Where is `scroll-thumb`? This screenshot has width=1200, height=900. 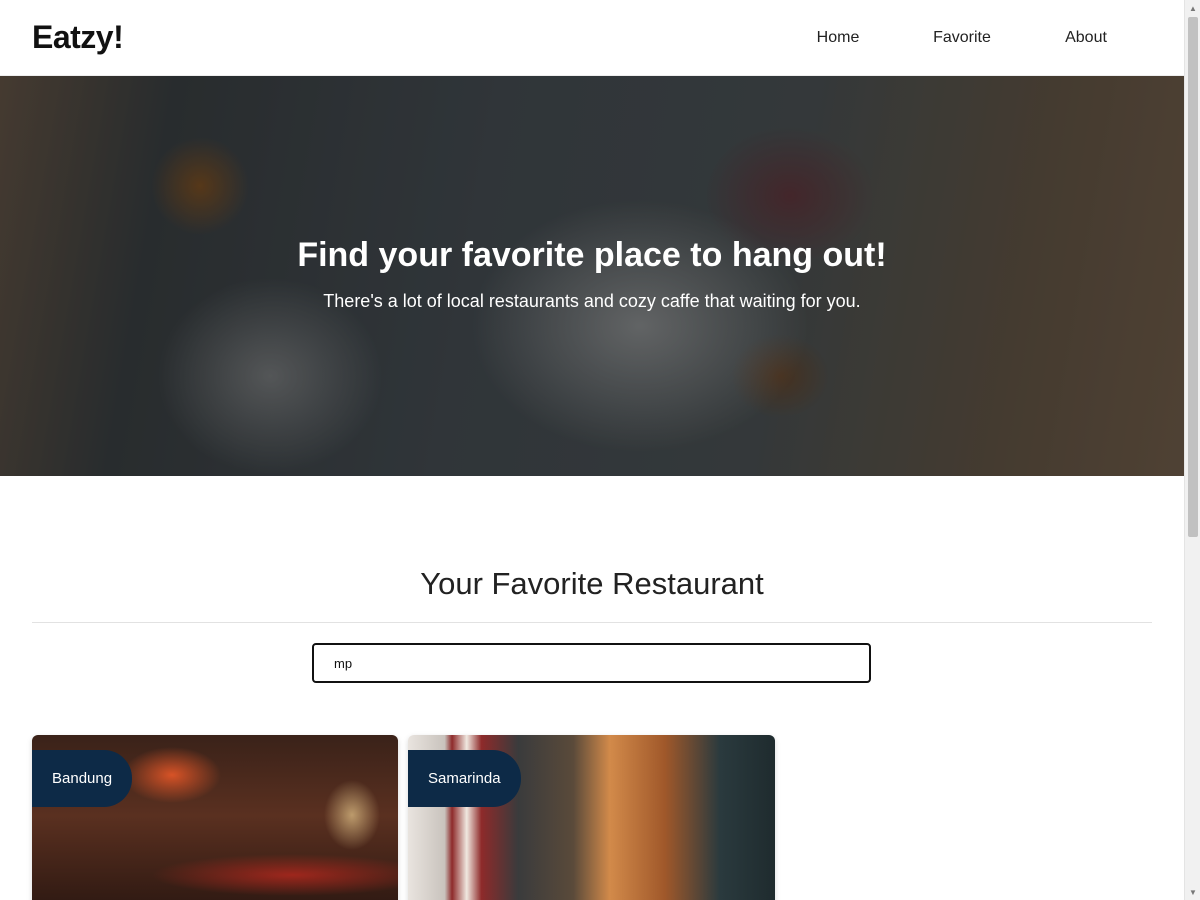 scroll-thumb is located at coordinates (1193, 277).